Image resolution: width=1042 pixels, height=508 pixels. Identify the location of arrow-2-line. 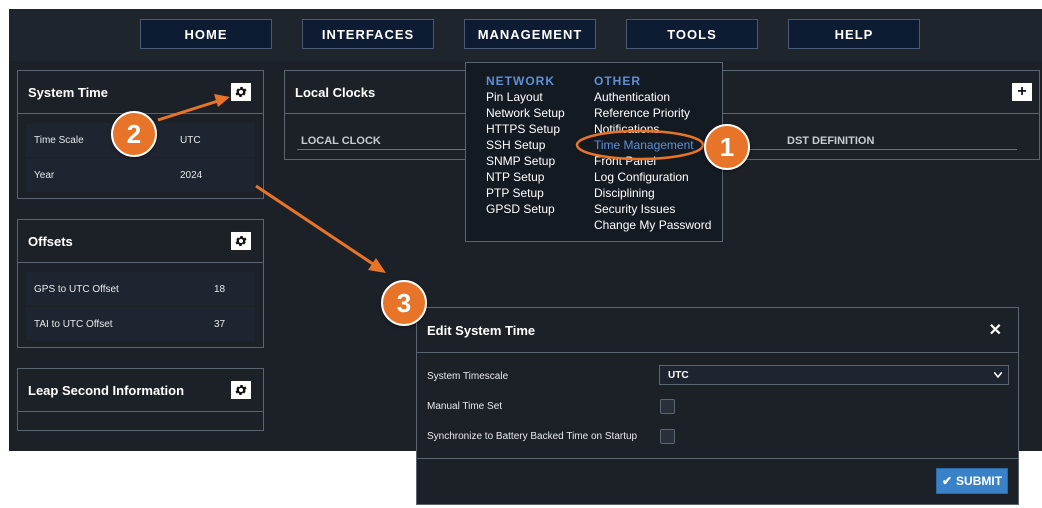
(188, 110).